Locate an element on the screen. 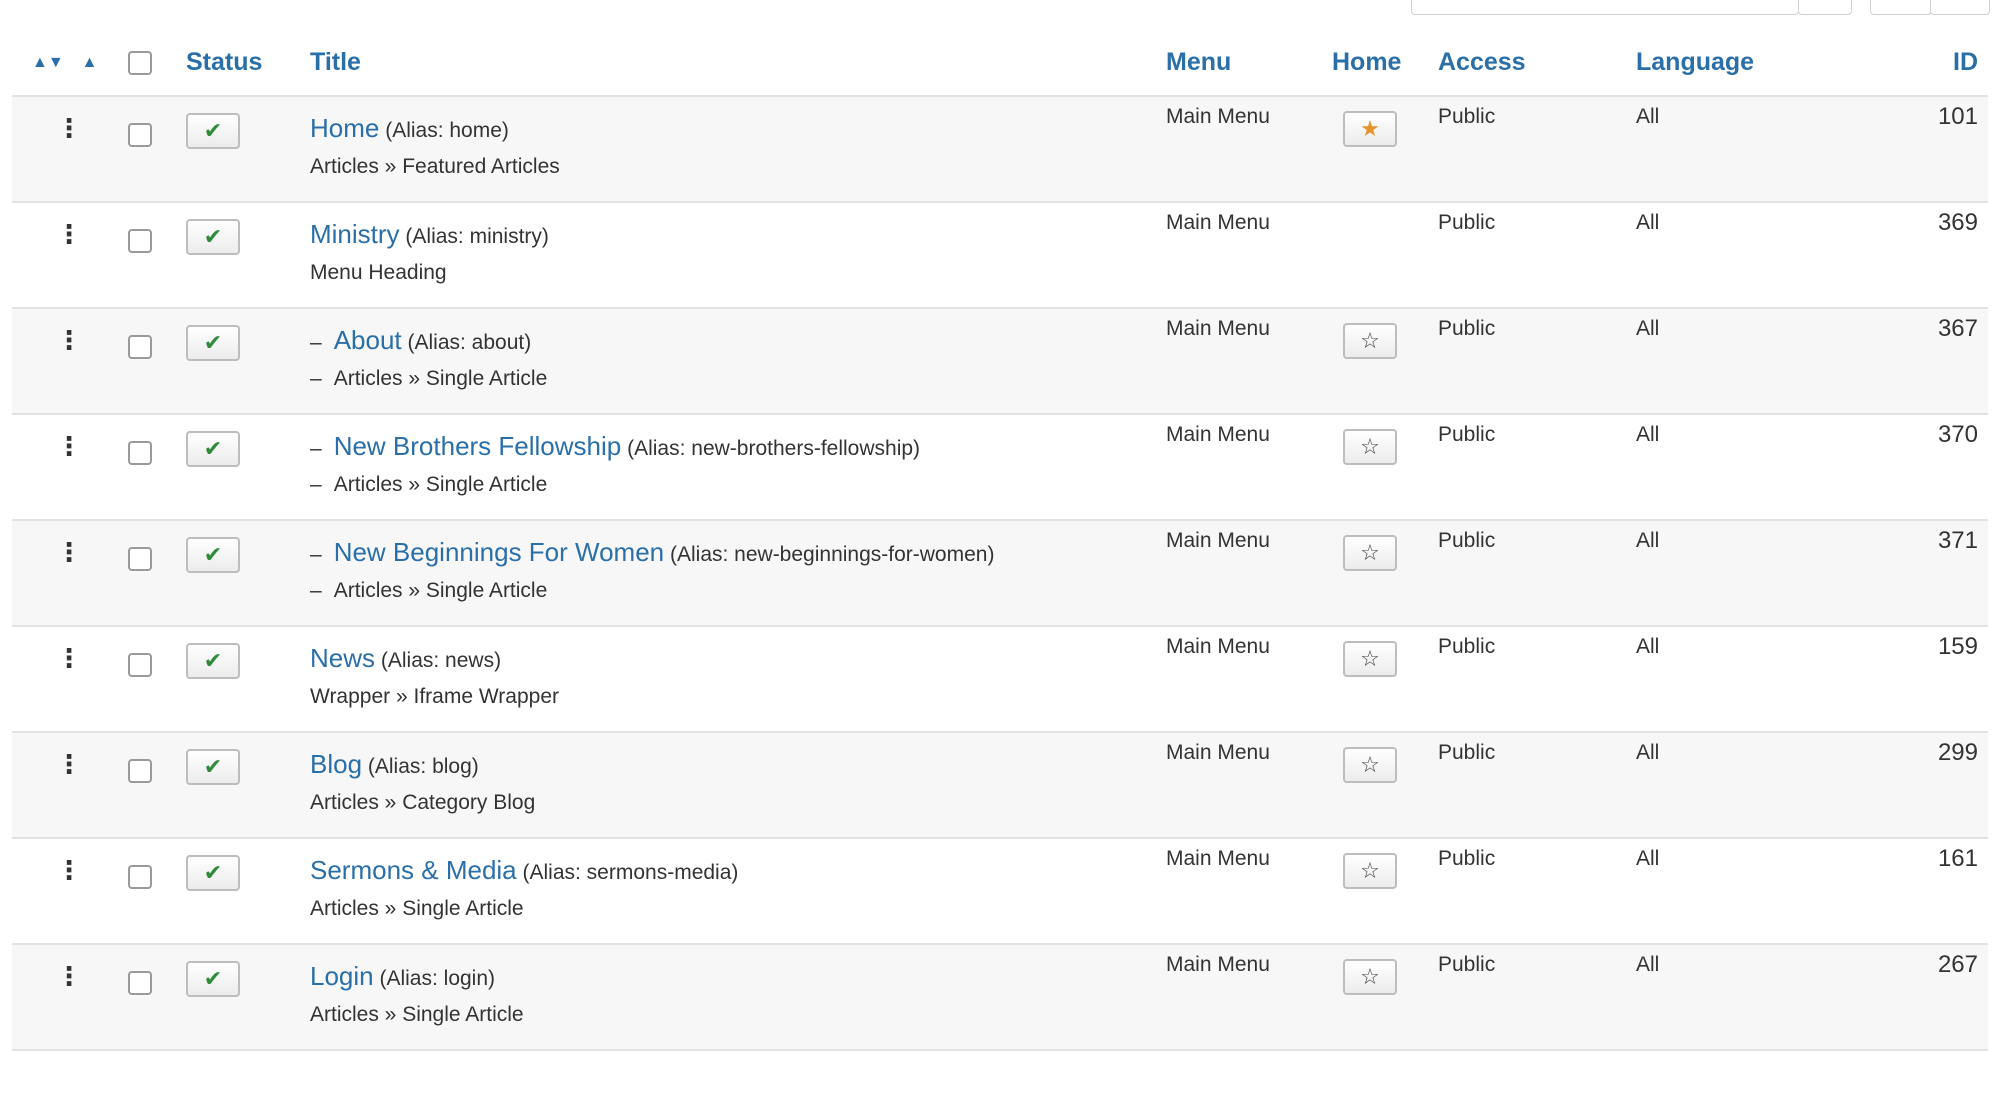 This screenshot has height=1096, width=1998. sort-icon: ▲▼ is located at coordinates (48, 62).